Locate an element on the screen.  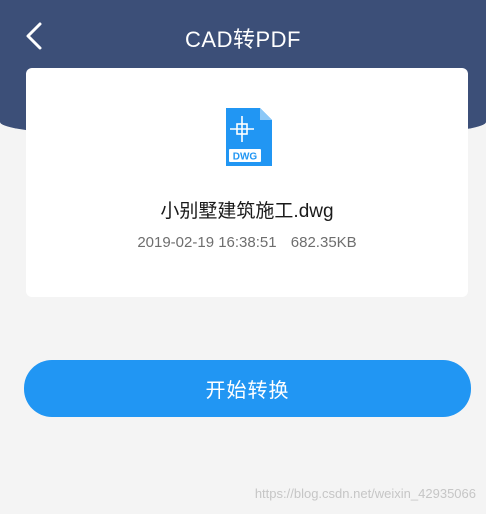
dwg-label: DWG is located at coordinates (245, 157).